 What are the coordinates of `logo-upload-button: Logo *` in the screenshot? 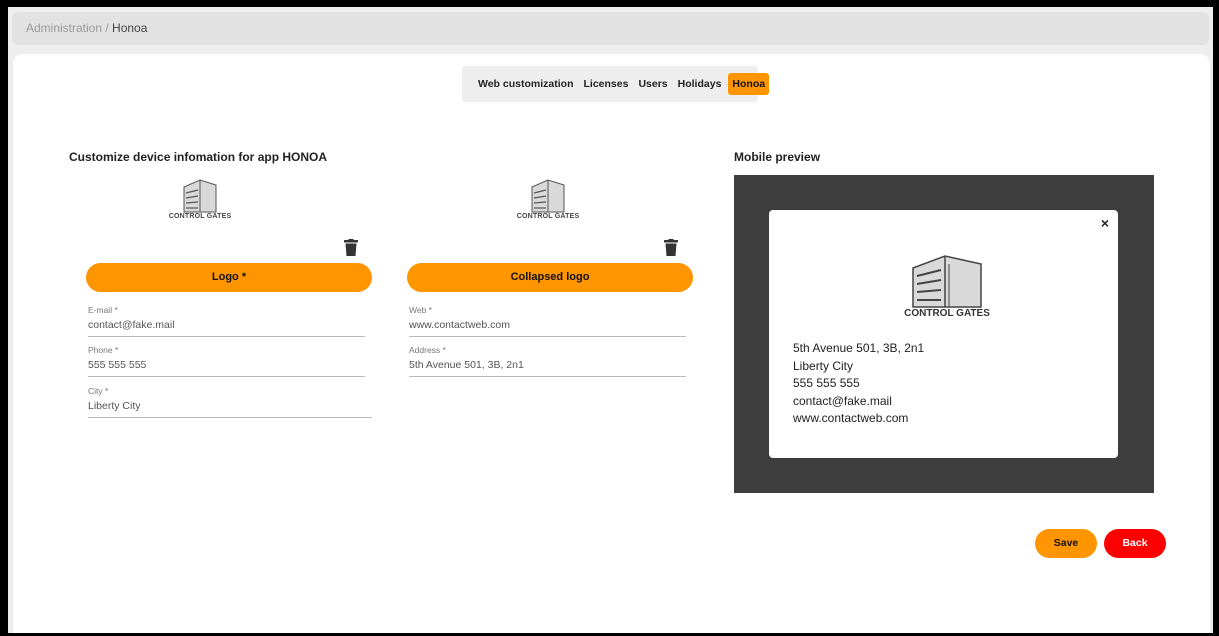 It's located at (229, 277).